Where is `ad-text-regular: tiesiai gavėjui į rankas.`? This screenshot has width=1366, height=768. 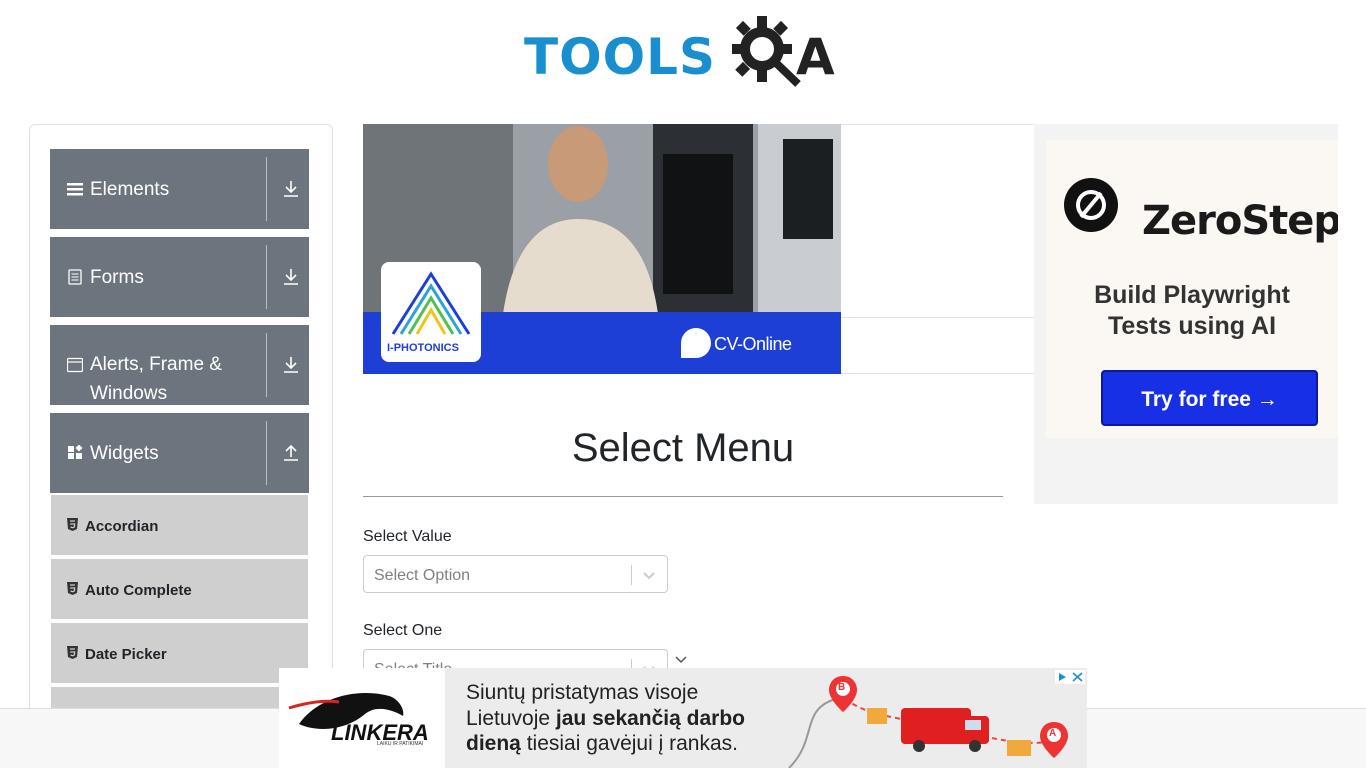
ad-text-regular: tiesiai gavėjui į rankas. is located at coordinates (629, 743).